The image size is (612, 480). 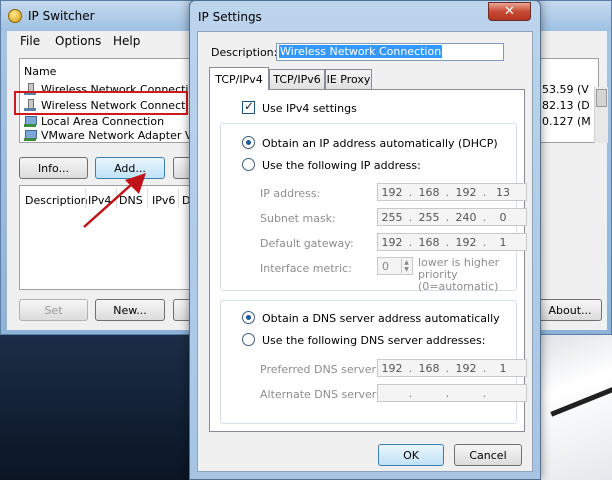 What do you see at coordinates (248, 142) in the screenshot?
I see `obtain-ip-auto-radio` at bounding box center [248, 142].